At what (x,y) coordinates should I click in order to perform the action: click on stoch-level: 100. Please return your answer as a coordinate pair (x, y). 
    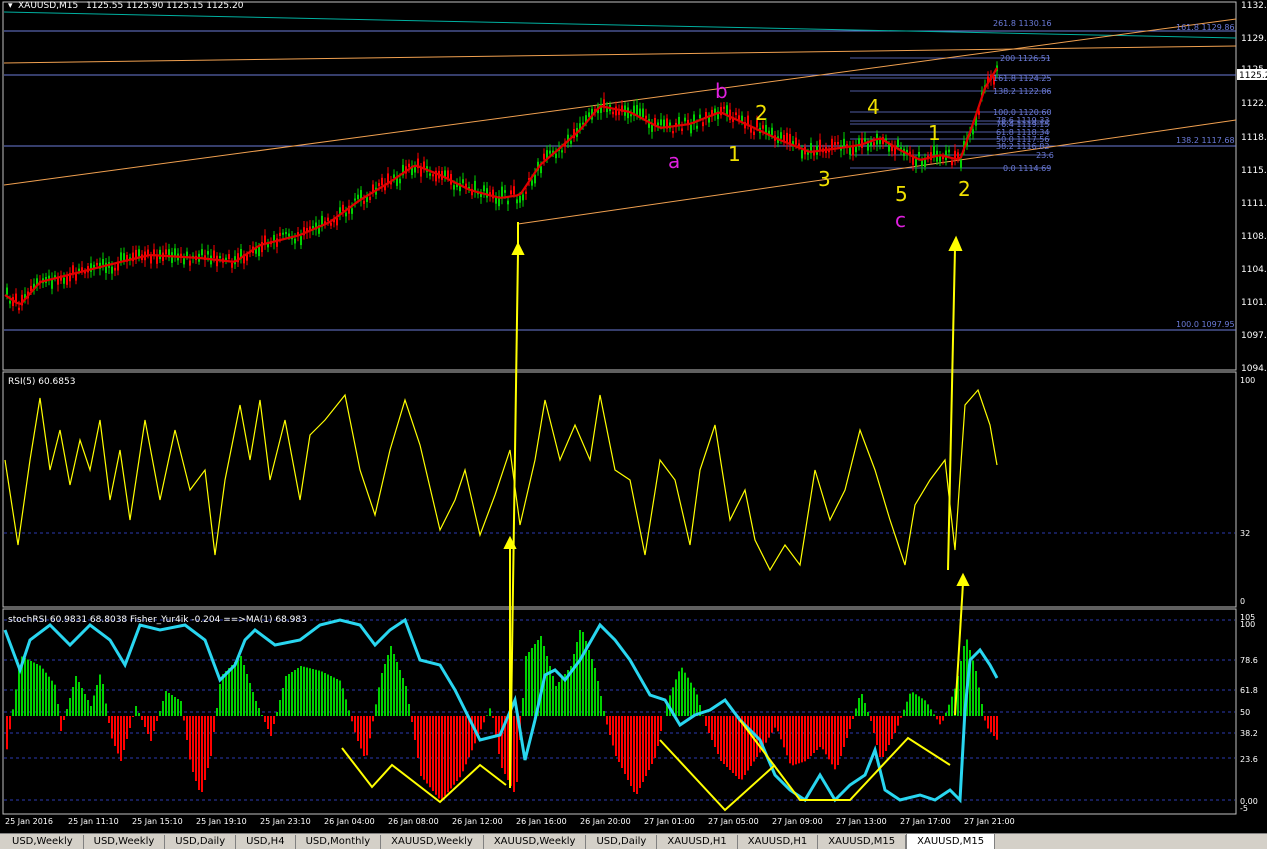
    Looking at the image, I should click on (1247, 624).